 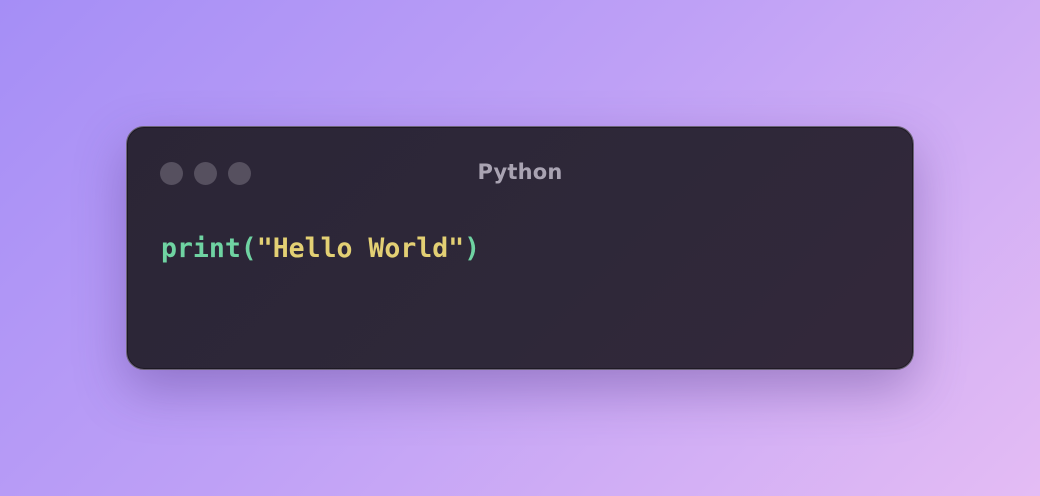 What do you see at coordinates (520, 172) in the screenshot?
I see `window-title: Python` at bounding box center [520, 172].